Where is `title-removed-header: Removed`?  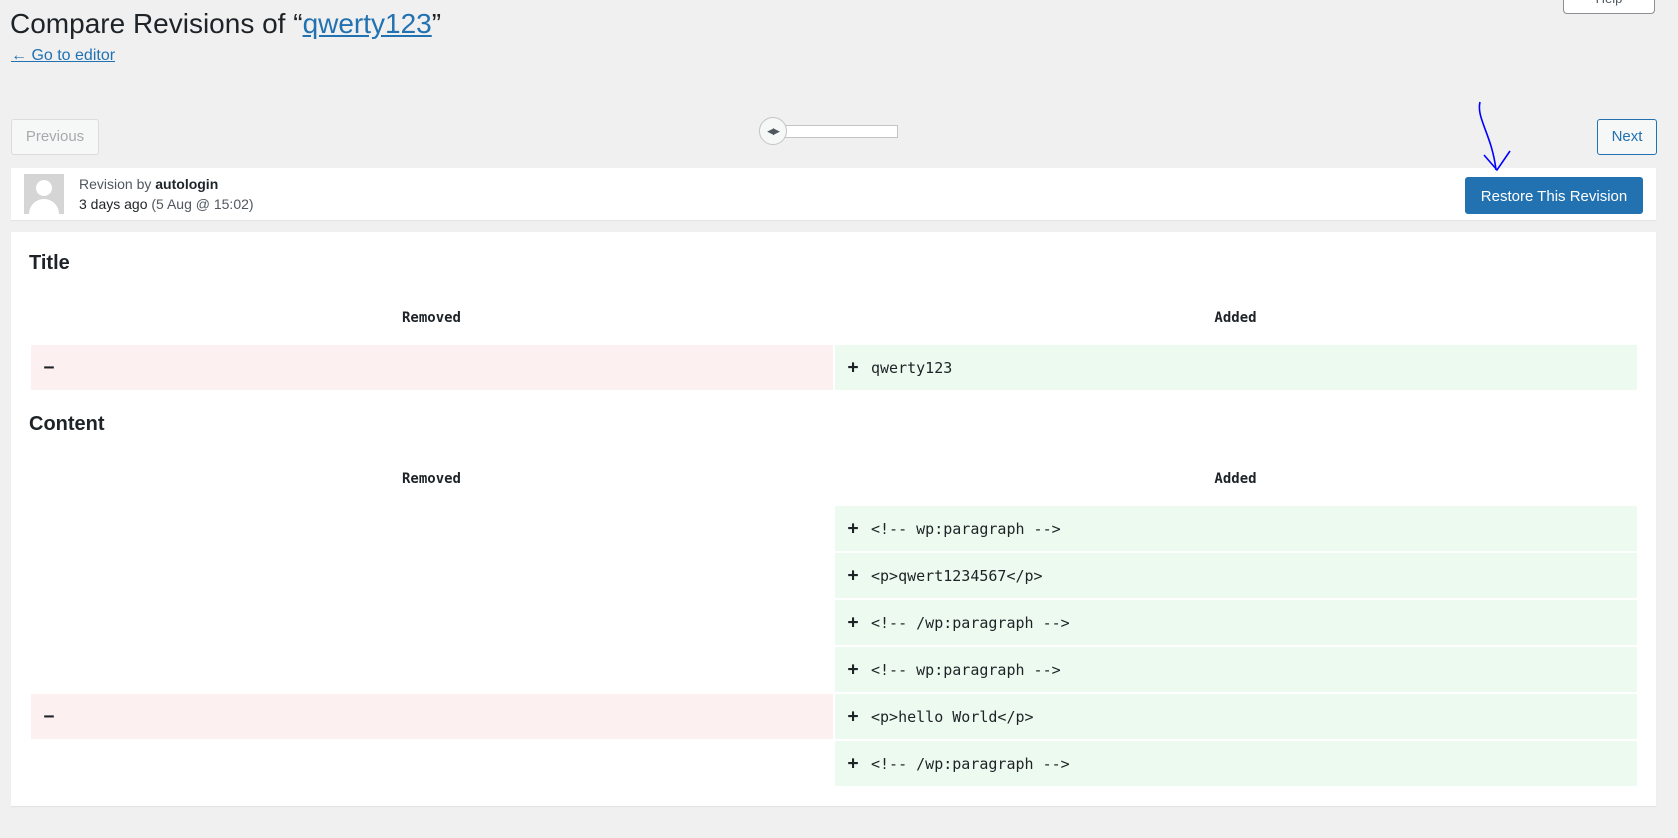
title-removed-header: Removed is located at coordinates (431, 318).